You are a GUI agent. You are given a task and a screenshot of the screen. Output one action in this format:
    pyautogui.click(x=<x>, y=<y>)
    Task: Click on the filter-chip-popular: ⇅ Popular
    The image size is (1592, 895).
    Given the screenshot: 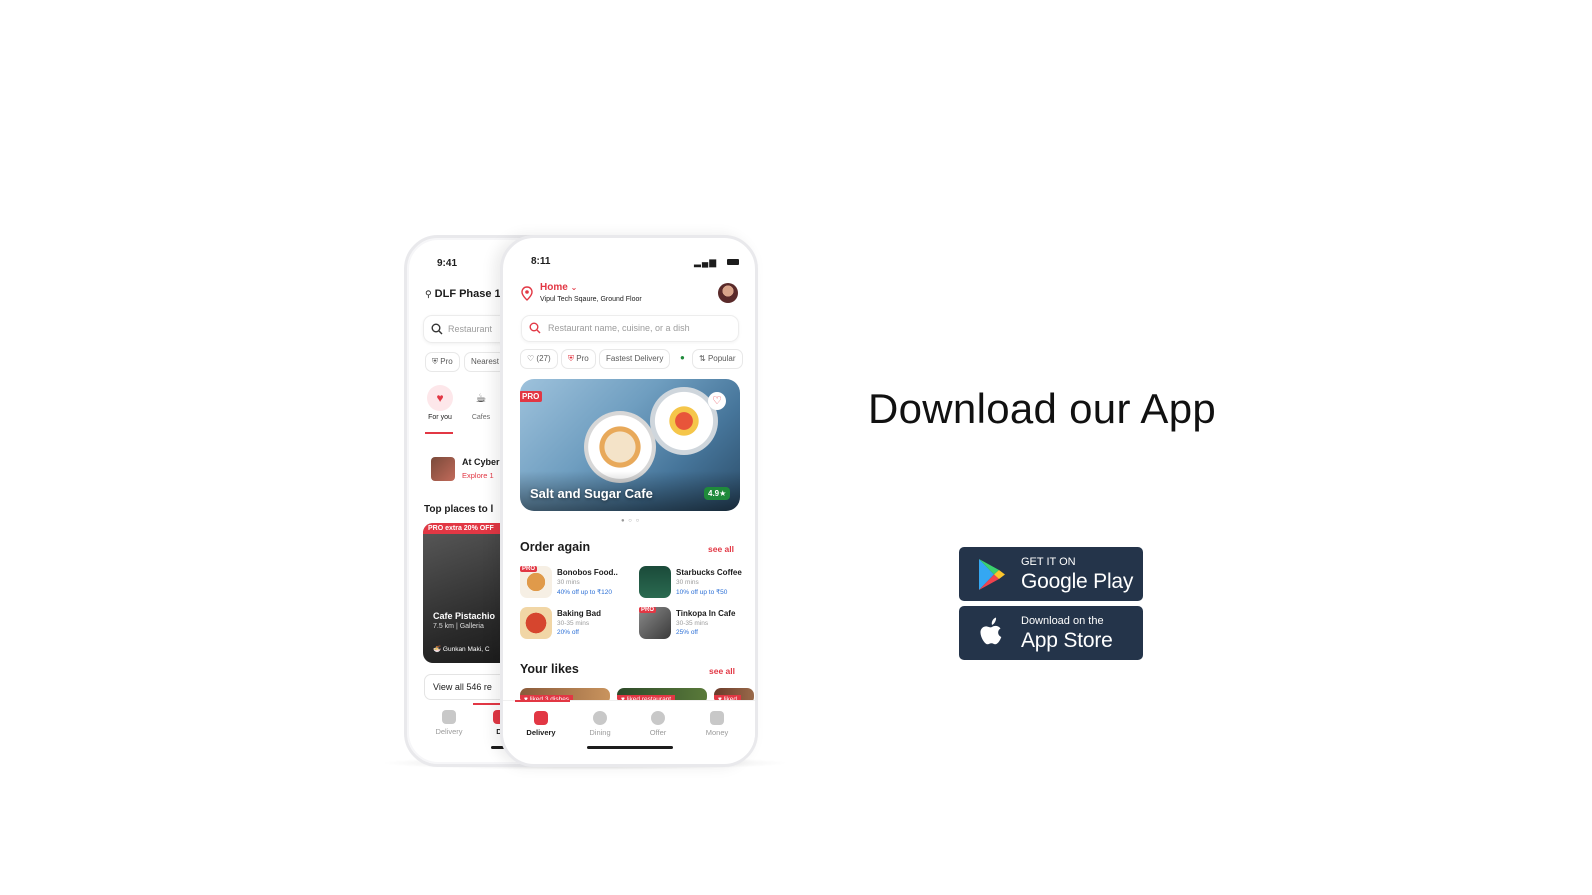 What is the action you would take?
    pyautogui.click(x=717, y=359)
    